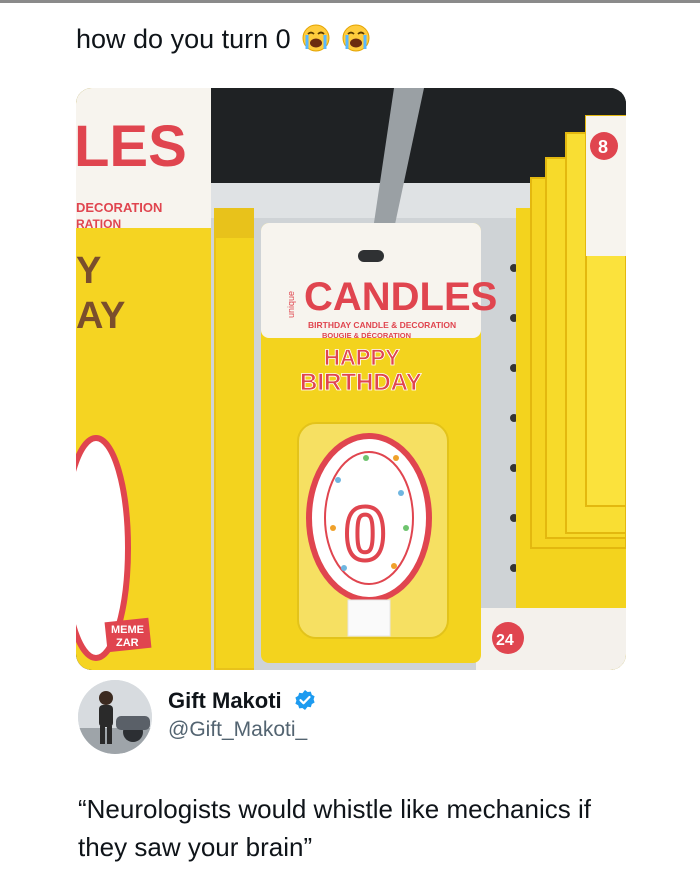 This screenshot has width=700, height=876. Describe the element at coordinates (127, 630) in the screenshot. I see `watermark-line-1: MEME` at that location.